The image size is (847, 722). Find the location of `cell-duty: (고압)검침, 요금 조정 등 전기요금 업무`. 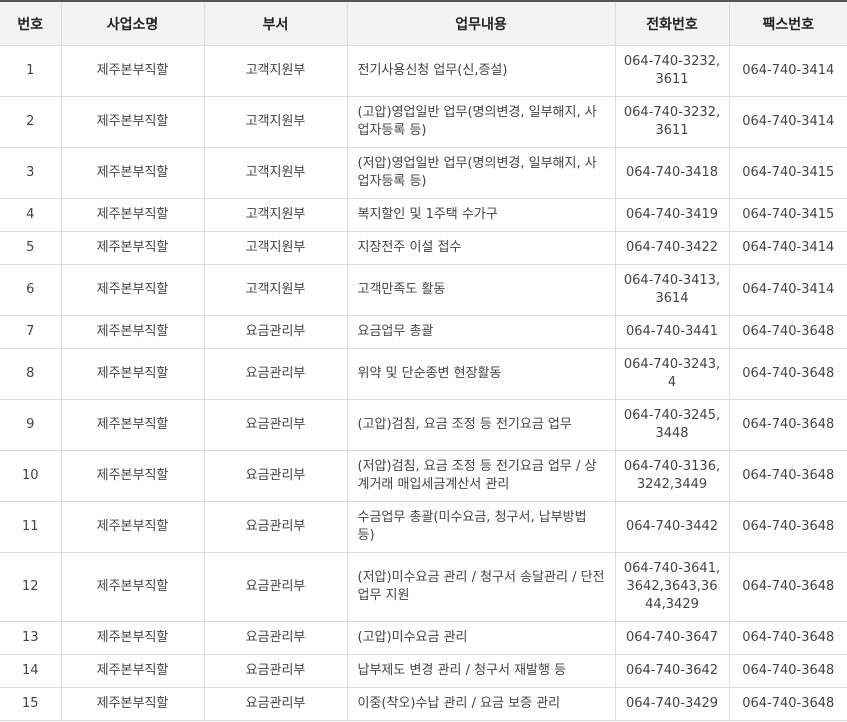

cell-duty: (고압)검침, 요금 조정 등 전기요금 업무 is located at coordinates (480, 425).